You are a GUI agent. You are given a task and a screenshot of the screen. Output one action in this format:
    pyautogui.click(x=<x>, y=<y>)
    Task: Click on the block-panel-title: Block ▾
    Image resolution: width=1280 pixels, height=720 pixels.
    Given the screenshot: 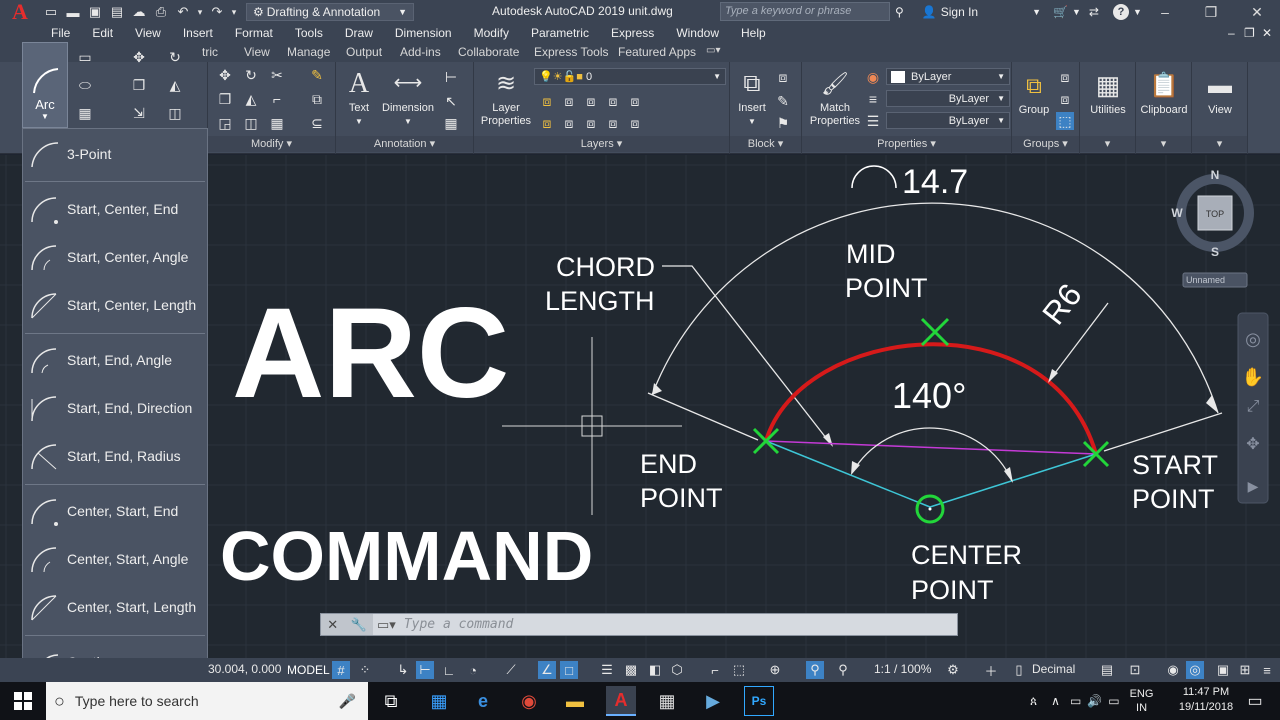 What is the action you would take?
    pyautogui.click(x=765, y=144)
    